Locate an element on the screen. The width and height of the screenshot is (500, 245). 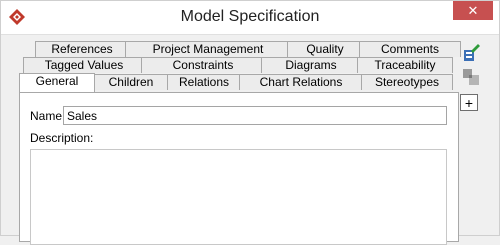
tab-general: General is located at coordinates (57, 82).